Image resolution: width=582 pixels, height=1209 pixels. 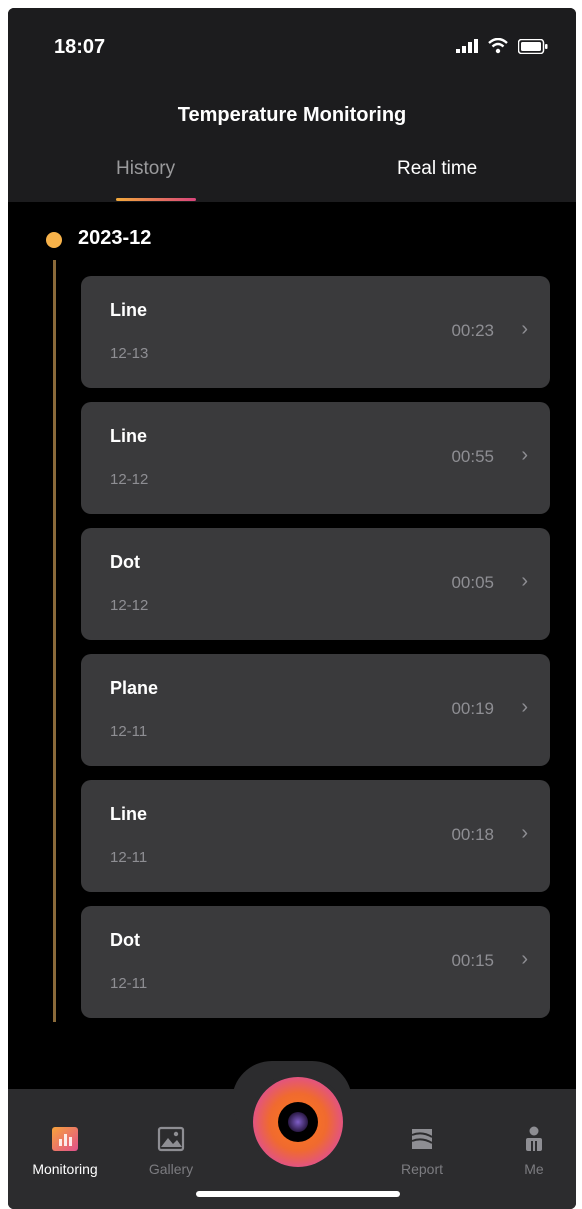 I want to click on battery-icon, so click(x=533, y=46).